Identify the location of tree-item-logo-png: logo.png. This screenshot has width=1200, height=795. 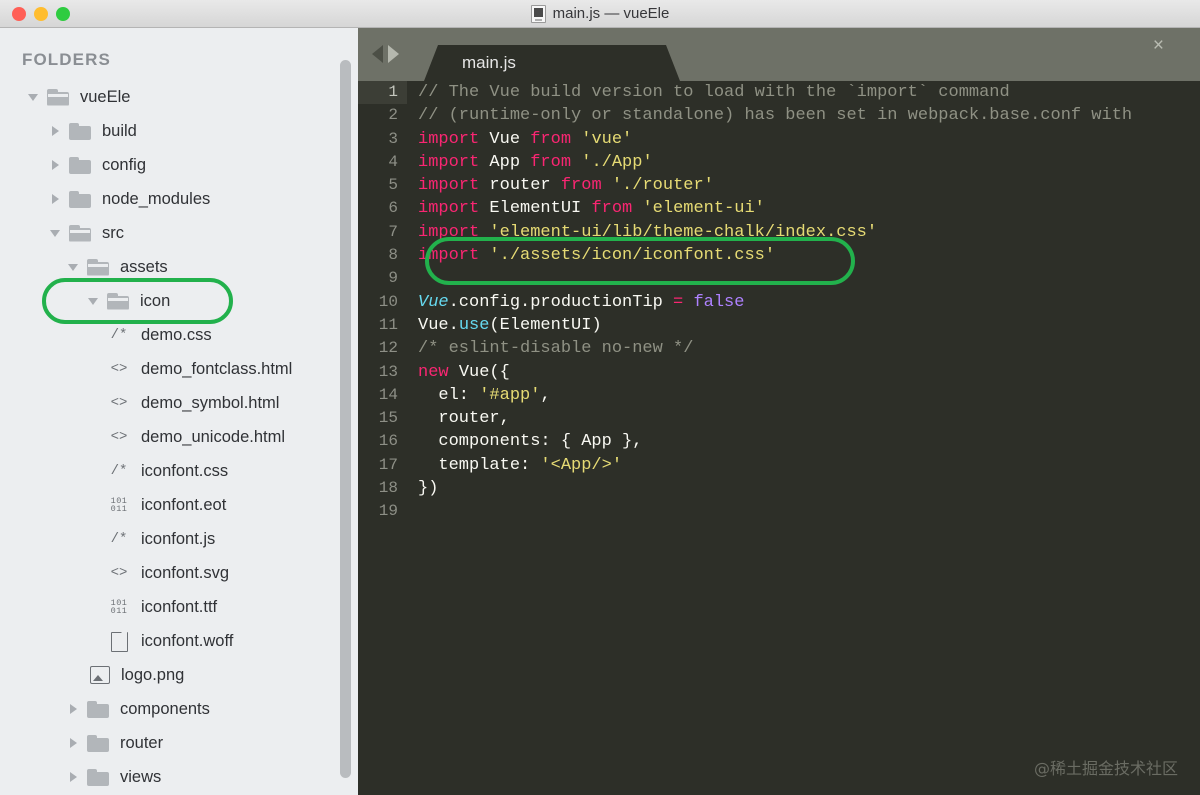
(179, 675).